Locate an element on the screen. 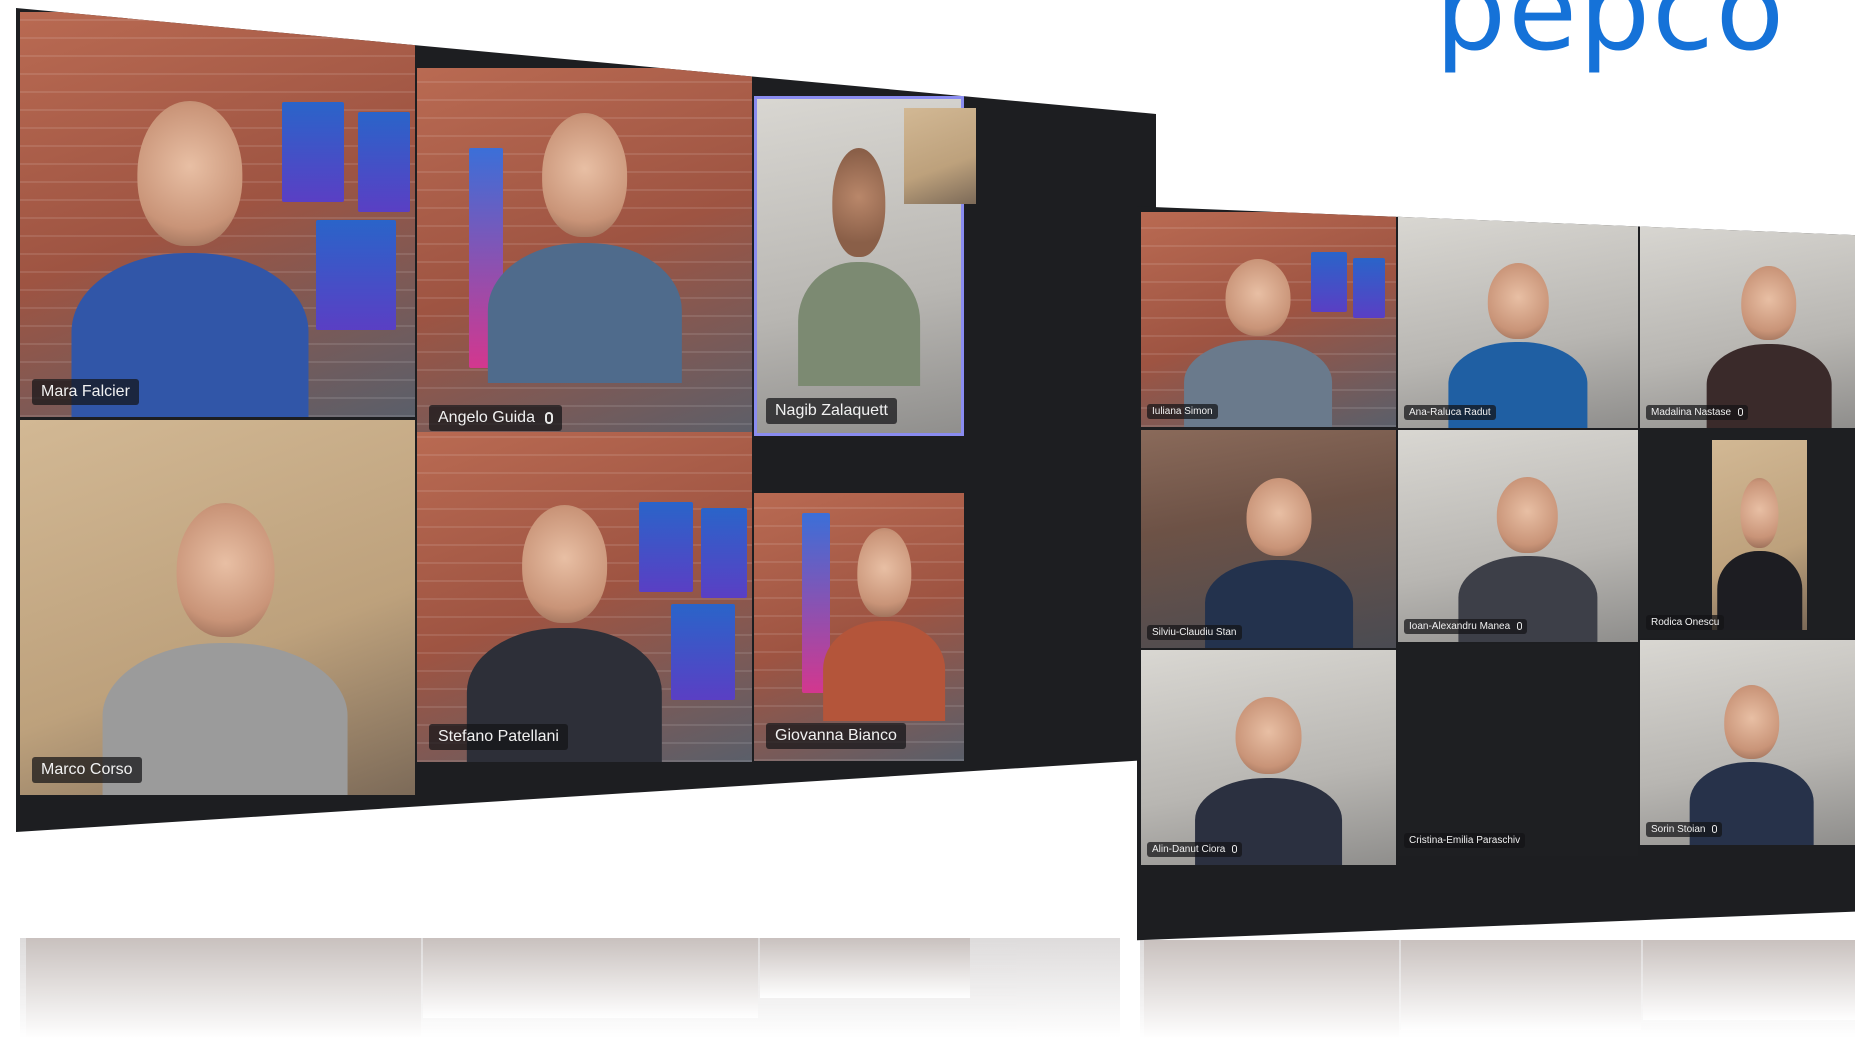  name-tag: Madalina Nastase is located at coordinates (1697, 412).